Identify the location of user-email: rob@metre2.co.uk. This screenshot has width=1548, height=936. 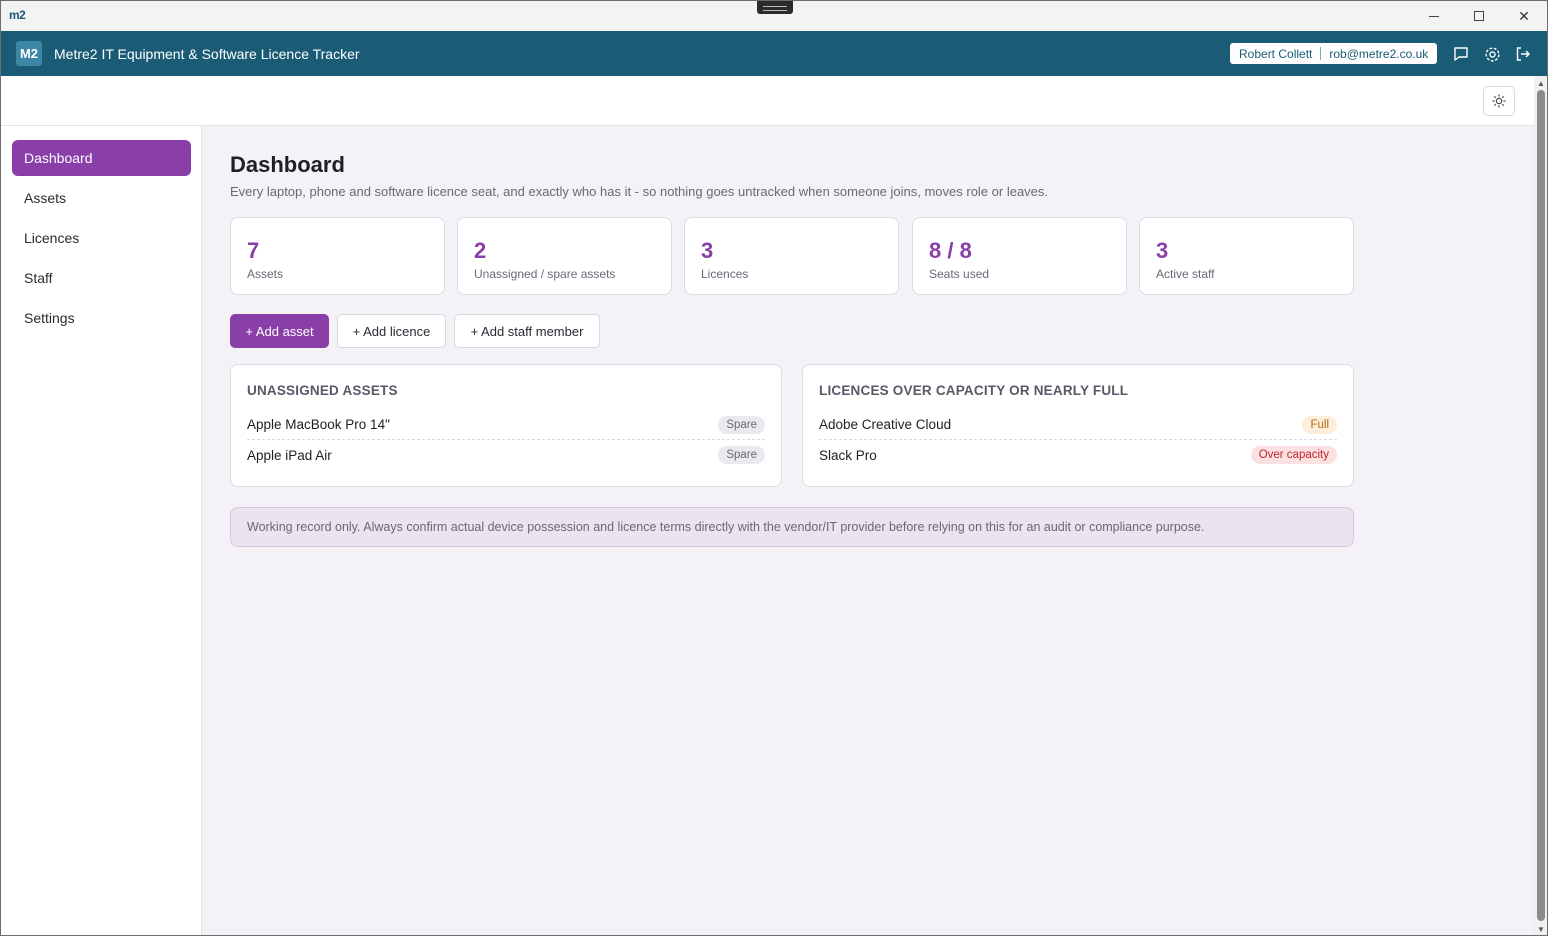
(1379, 53).